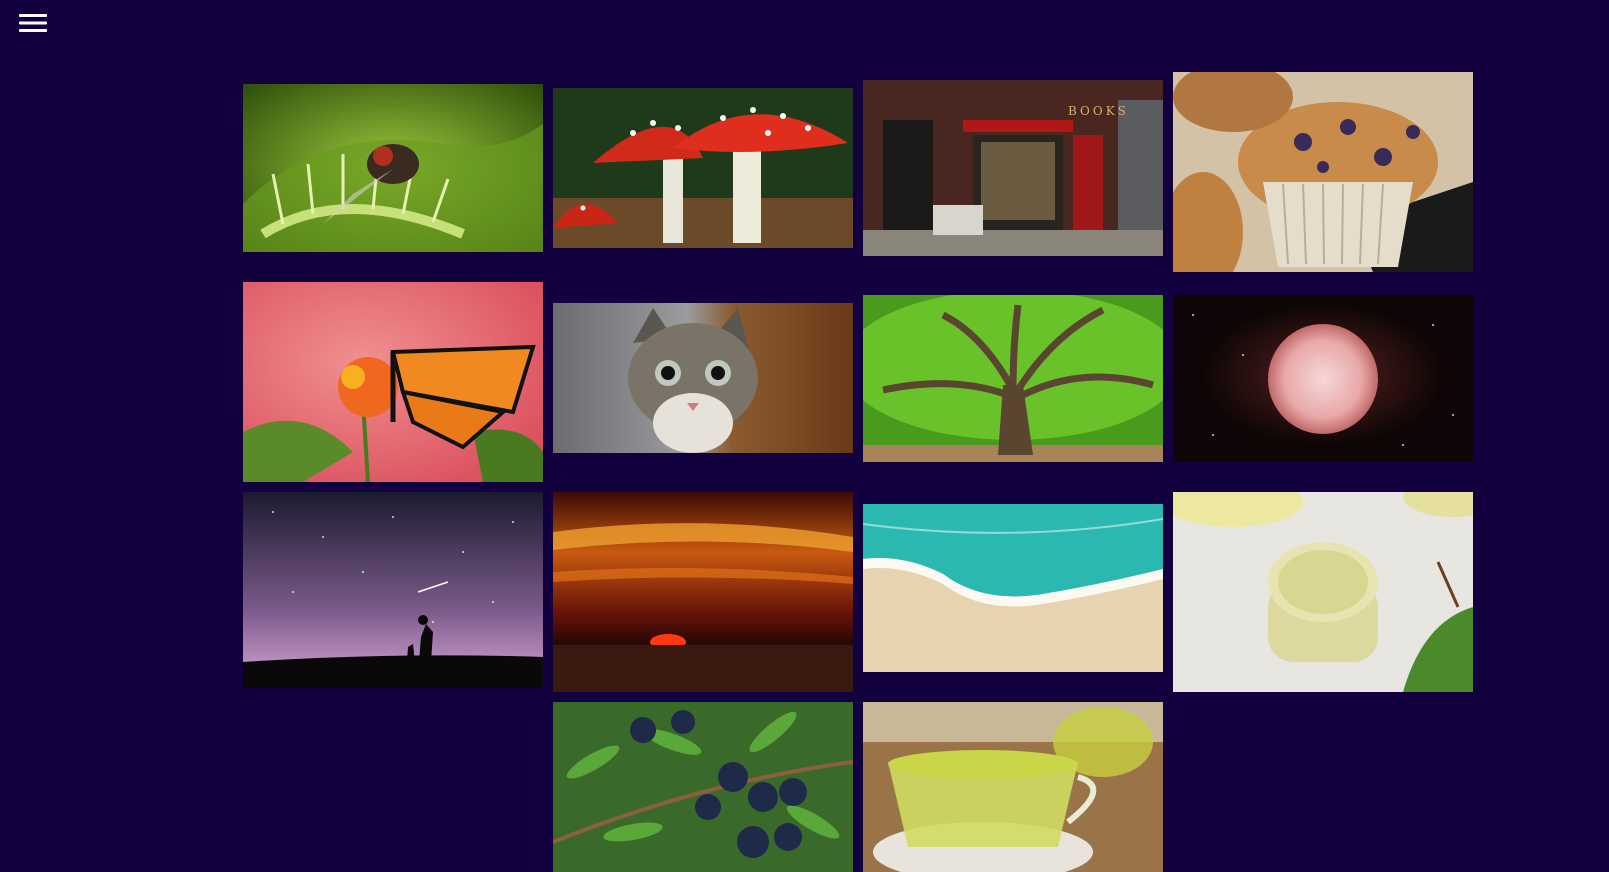 This screenshot has height=872, width=1609. I want to click on svg-text: BOOKS, so click(1098, 111).